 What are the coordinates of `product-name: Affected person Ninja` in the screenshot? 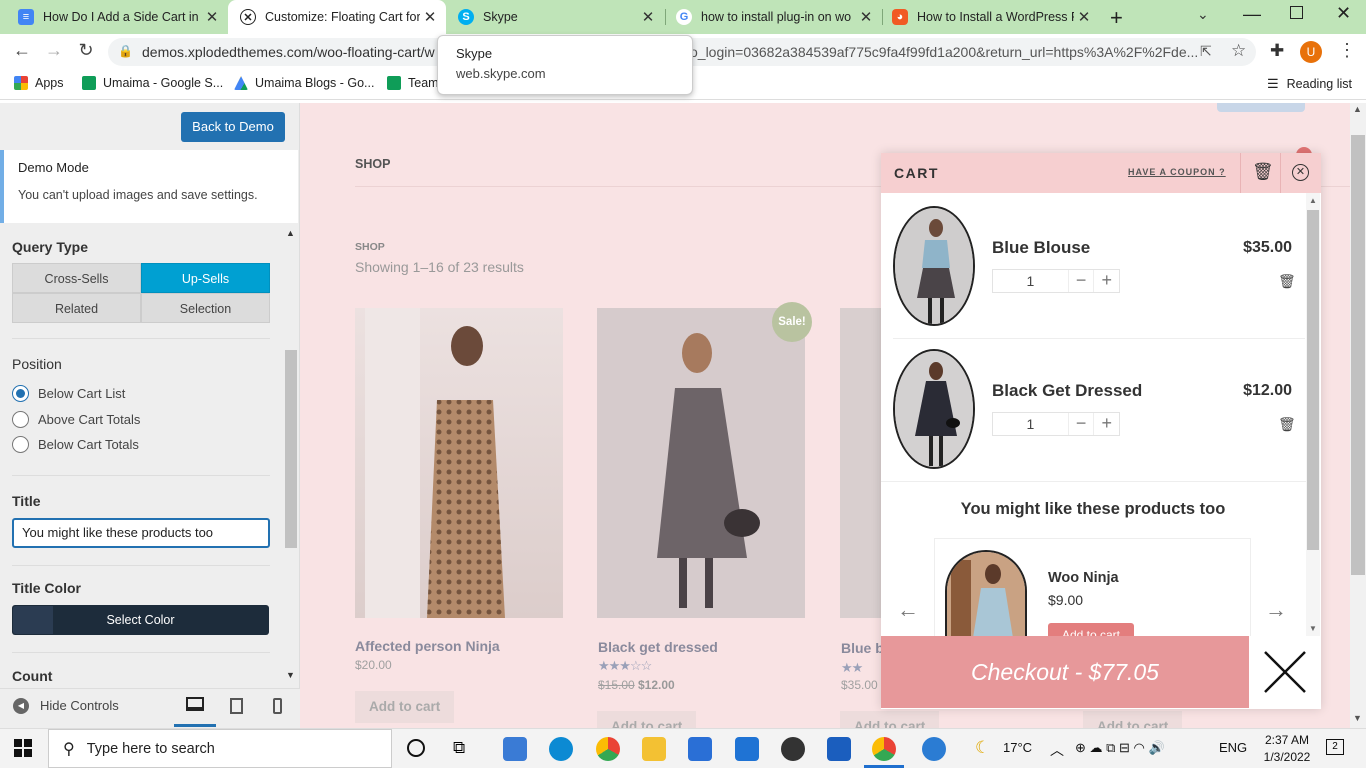 It's located at (427, 646).